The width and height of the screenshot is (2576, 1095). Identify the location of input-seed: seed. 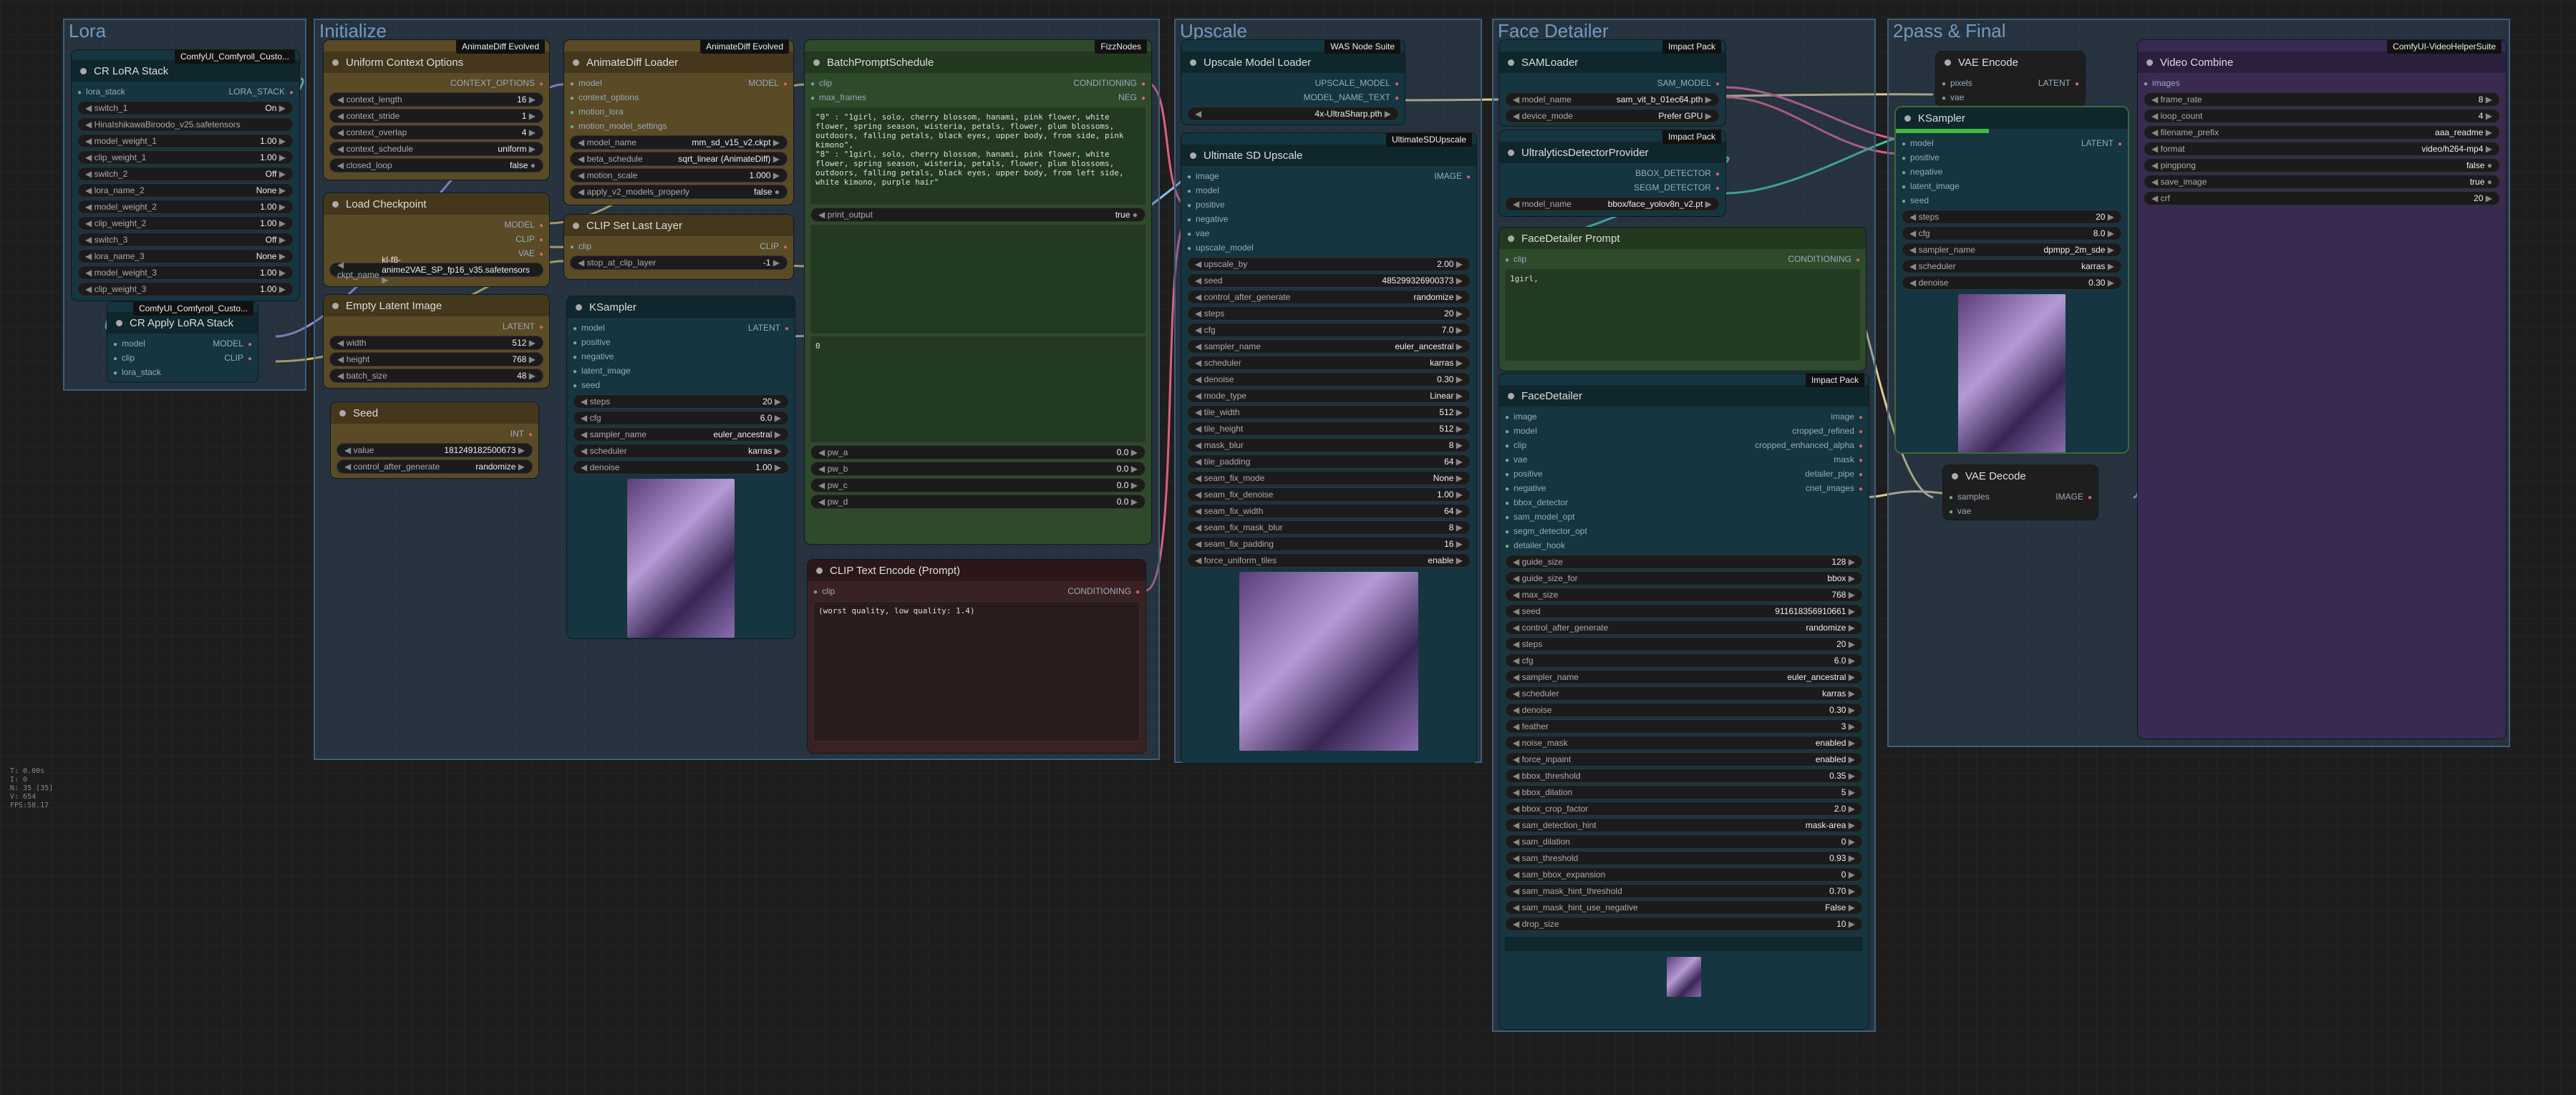
(1916, 200).